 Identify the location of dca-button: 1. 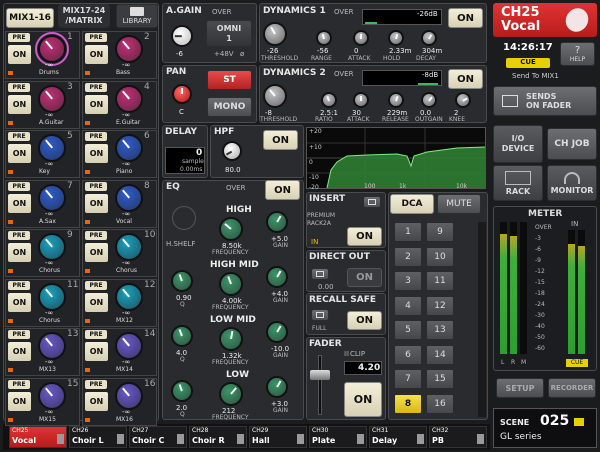
(408, 232).